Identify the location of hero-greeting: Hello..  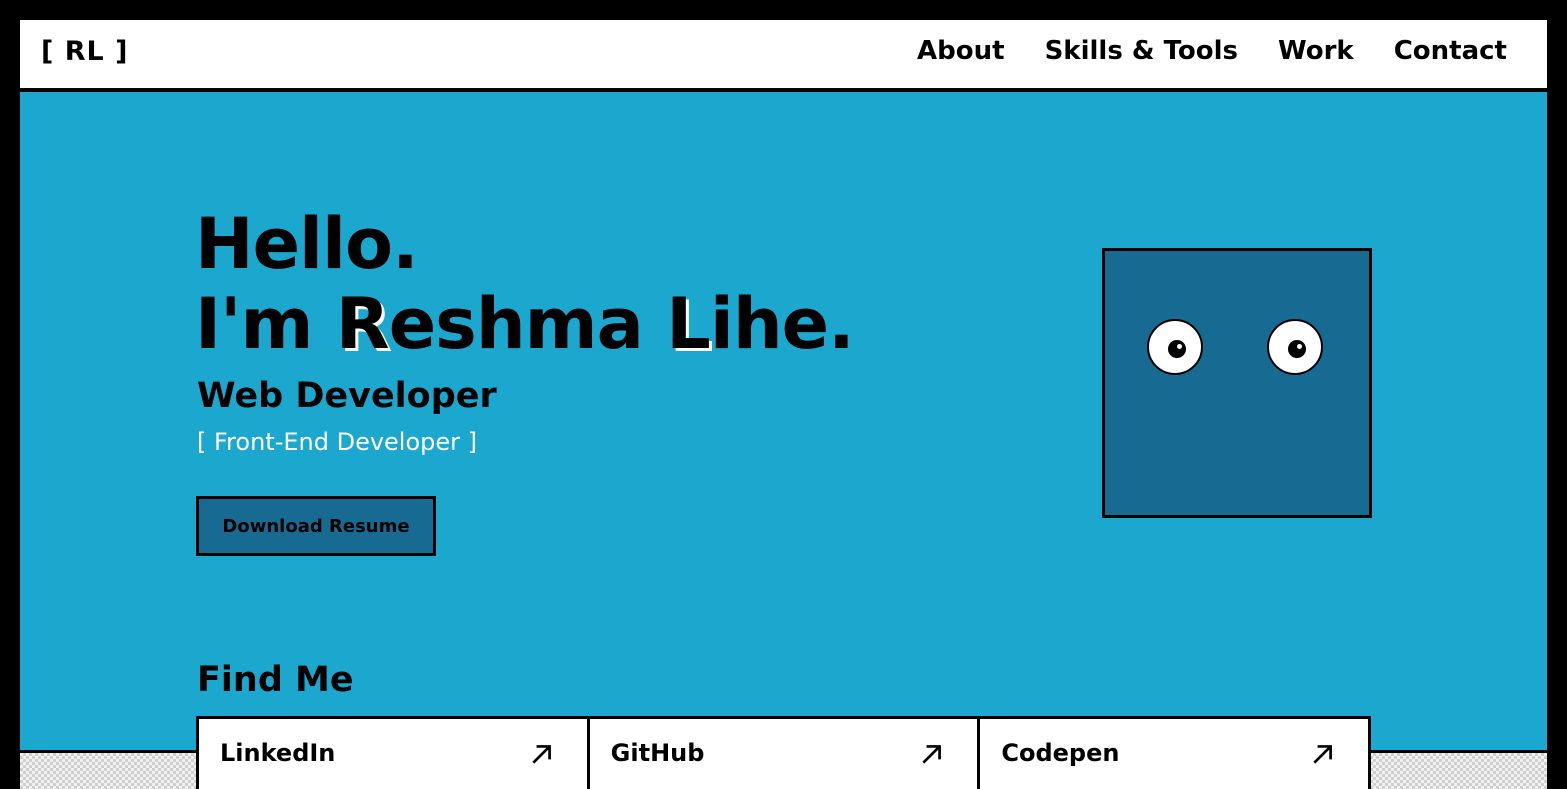
(307, 244).